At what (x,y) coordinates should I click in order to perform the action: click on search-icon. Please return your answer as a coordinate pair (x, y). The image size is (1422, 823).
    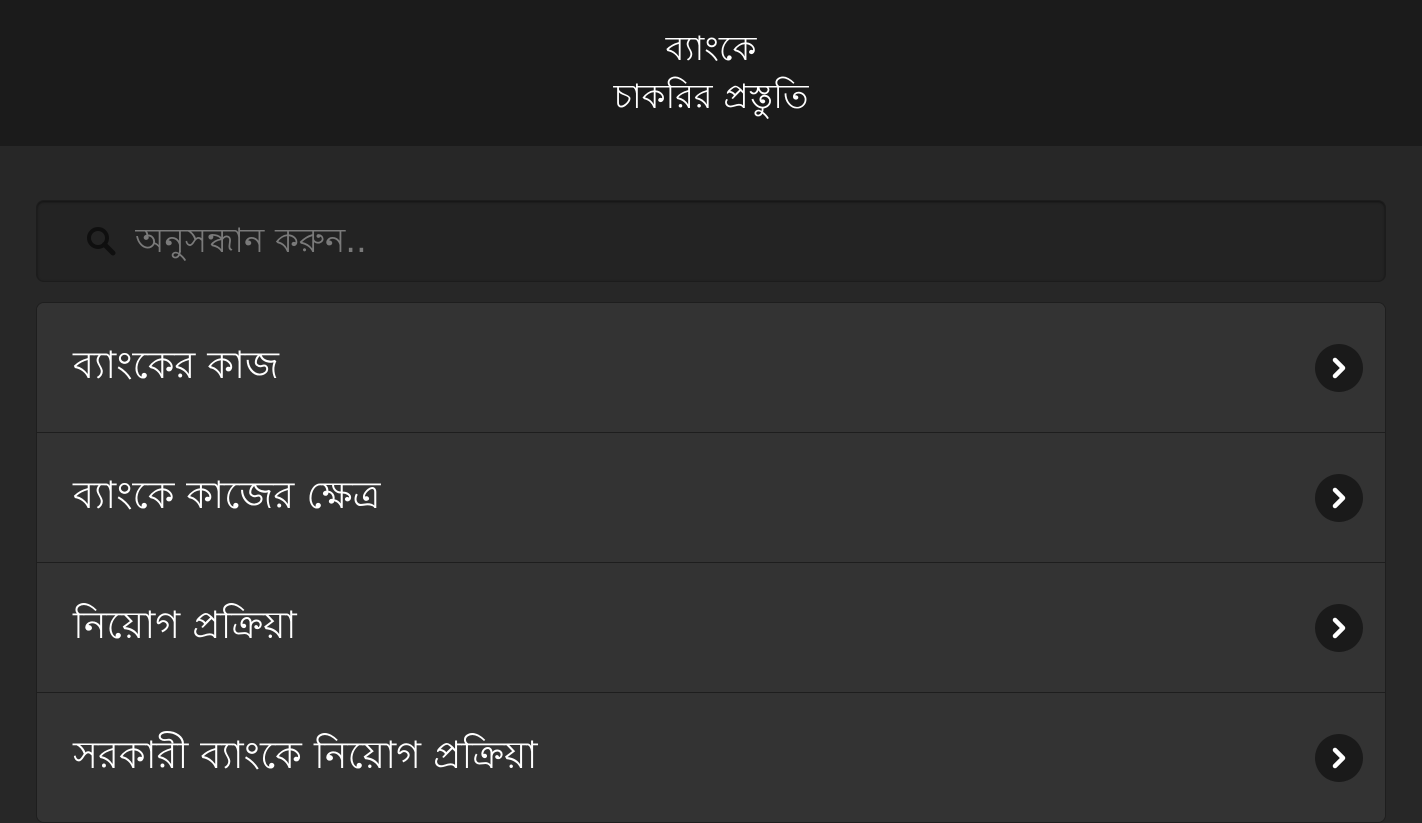
    Looking at the image, I should click on (101, 241).